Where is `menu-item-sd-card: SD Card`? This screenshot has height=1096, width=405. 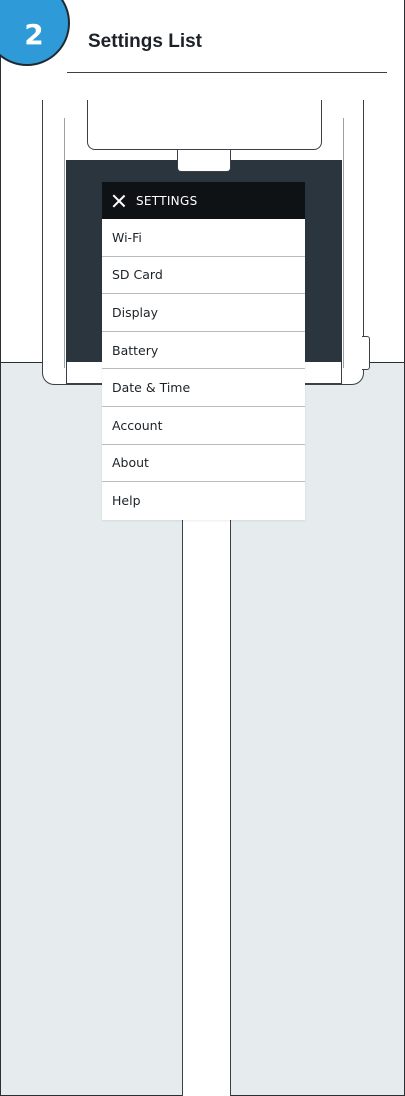 menu-item-sd-card: SD Card is located at coordinates (203, 276).